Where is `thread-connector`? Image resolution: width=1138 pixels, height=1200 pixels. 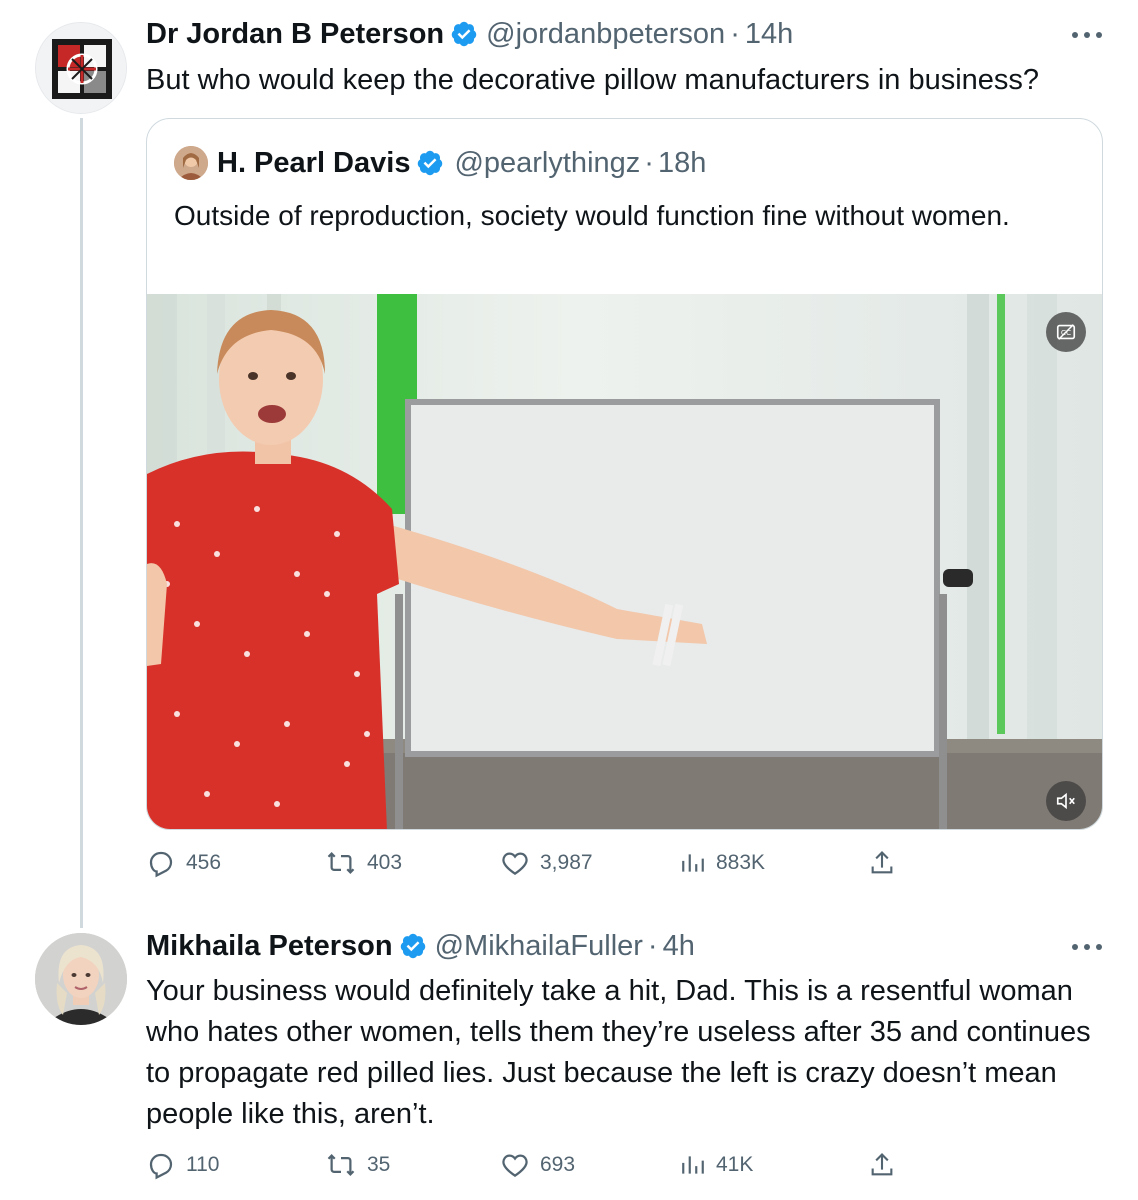 thread-connector is located at coordinates (81, 523).